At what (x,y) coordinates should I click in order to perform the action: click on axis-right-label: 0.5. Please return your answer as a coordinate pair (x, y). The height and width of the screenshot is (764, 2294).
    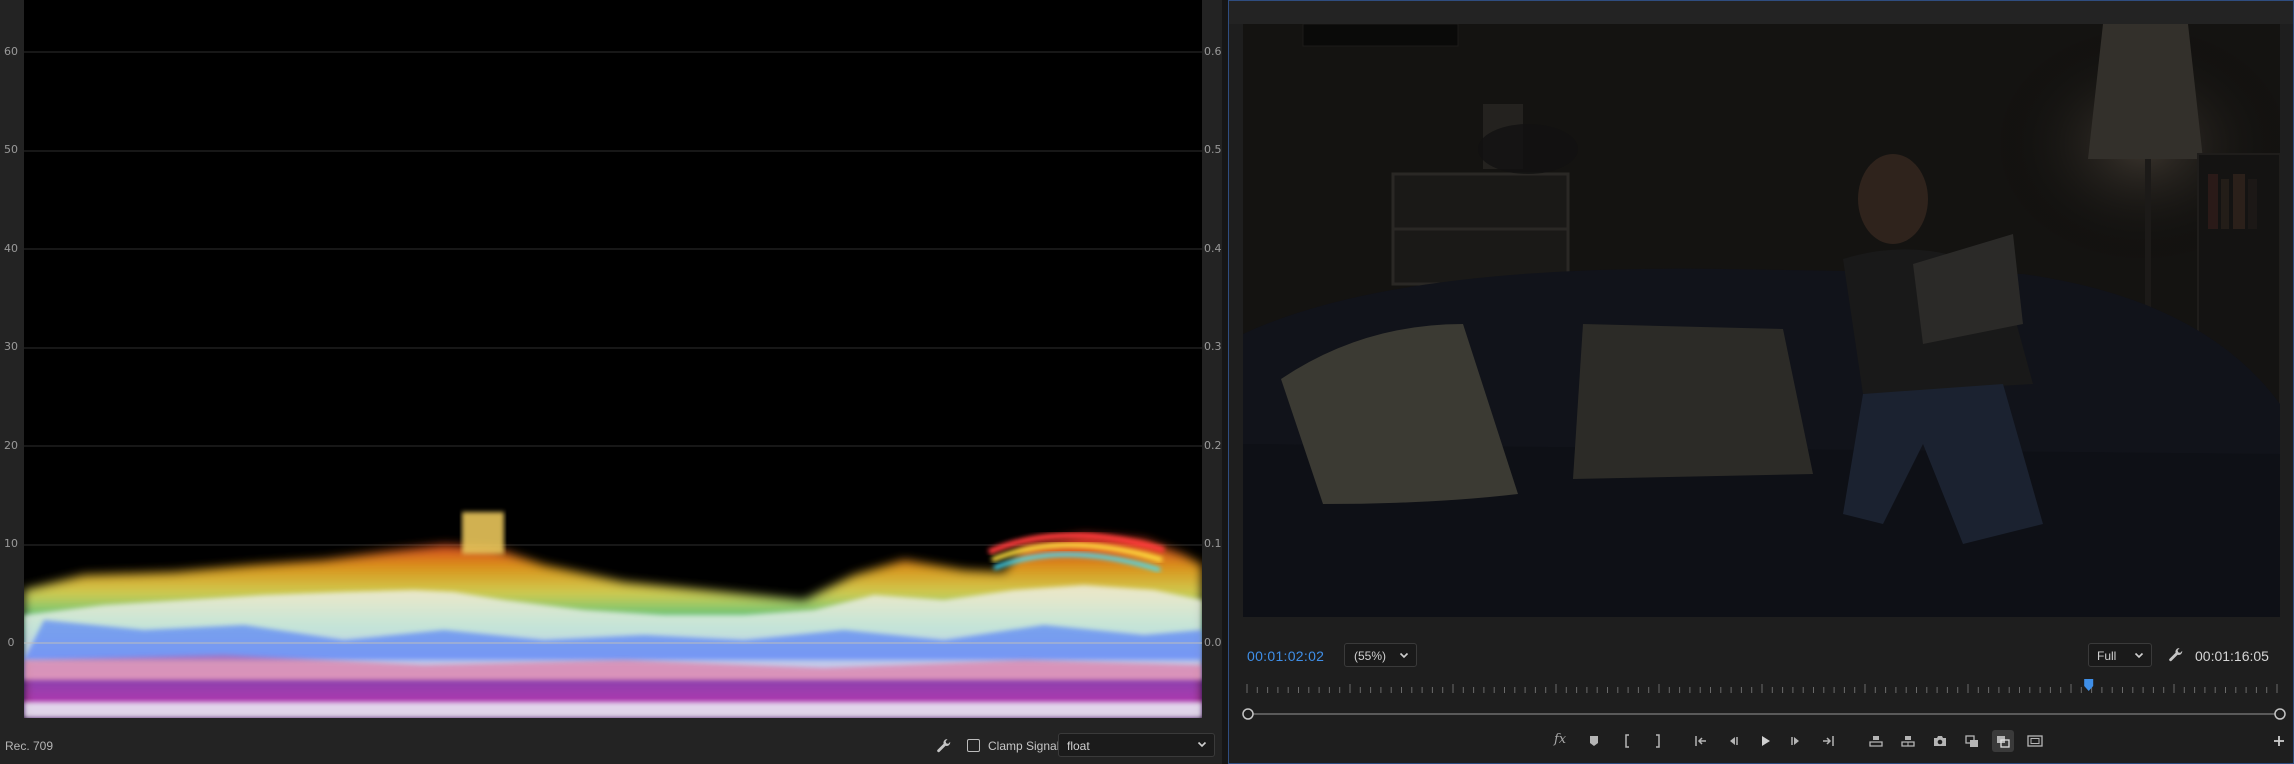
    Looking at the image, I should click on (1213, 149).